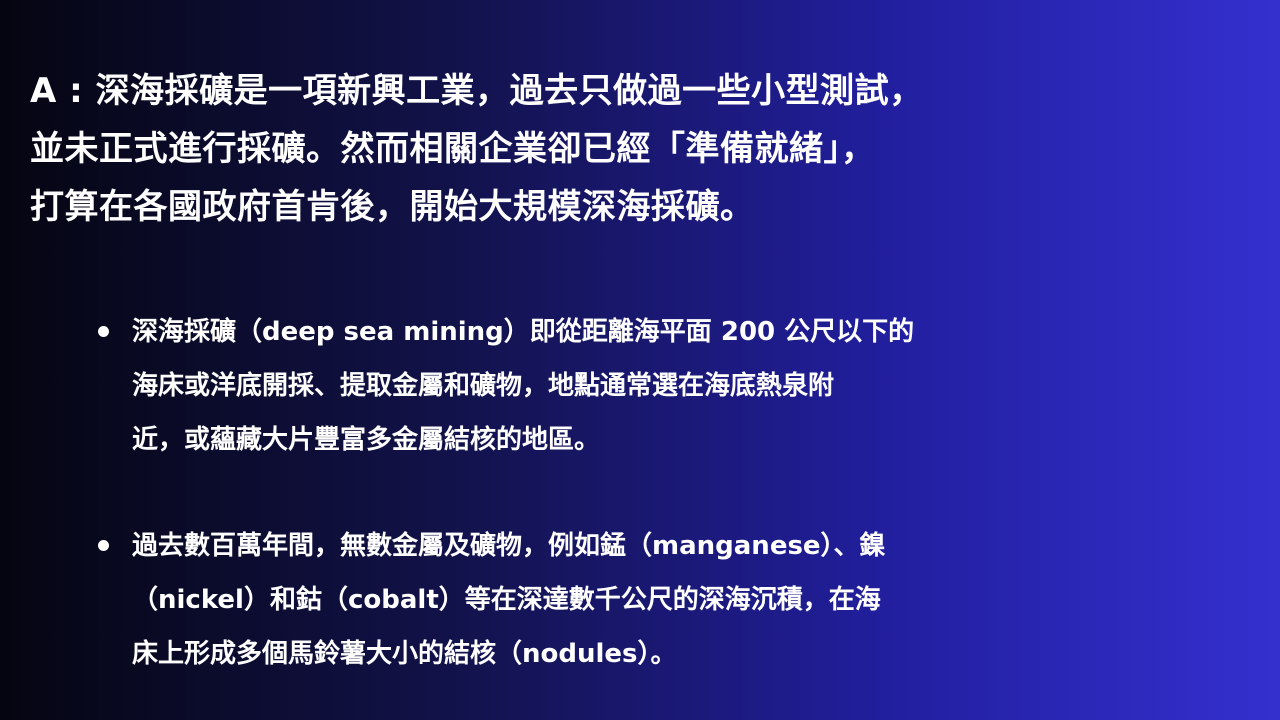 This screenshot has height=720, width=1280. I want to click on bullet-line: （nickel）和鈷（cobalt）等在深達數千公尺的深海沉積，在海, so click(506, 600).